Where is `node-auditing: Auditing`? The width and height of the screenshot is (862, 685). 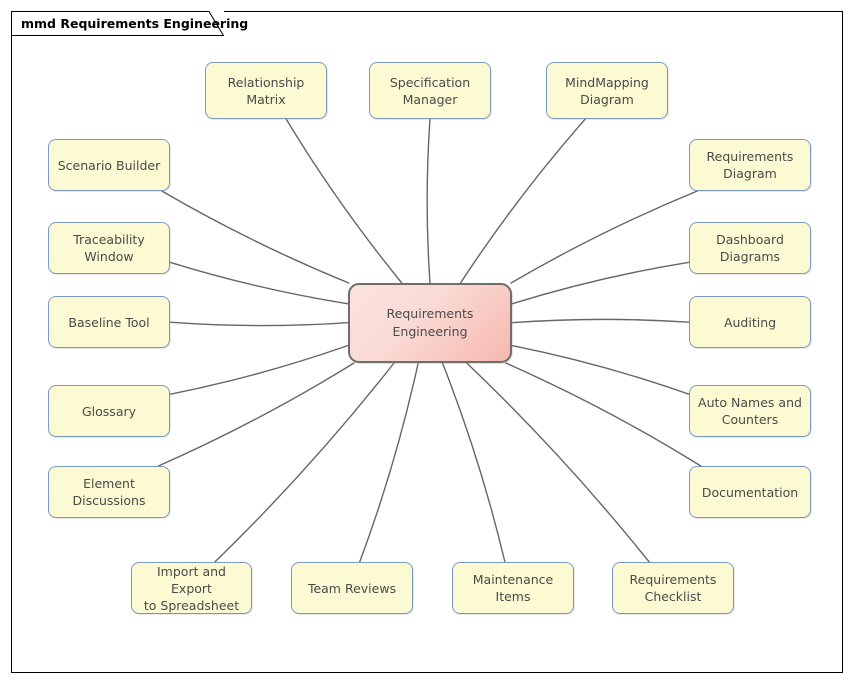
node-auditing: Auditing is located at coordinates (750, 322).